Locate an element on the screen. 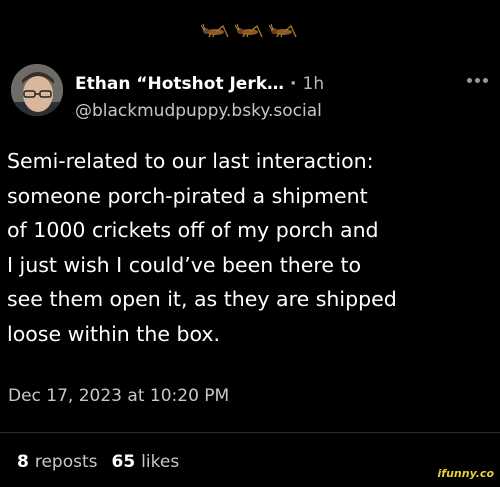 This screenshot has width=500, height=487. post-body-line: someone porch-pirated a shipment is located at coordinates (187, 195).